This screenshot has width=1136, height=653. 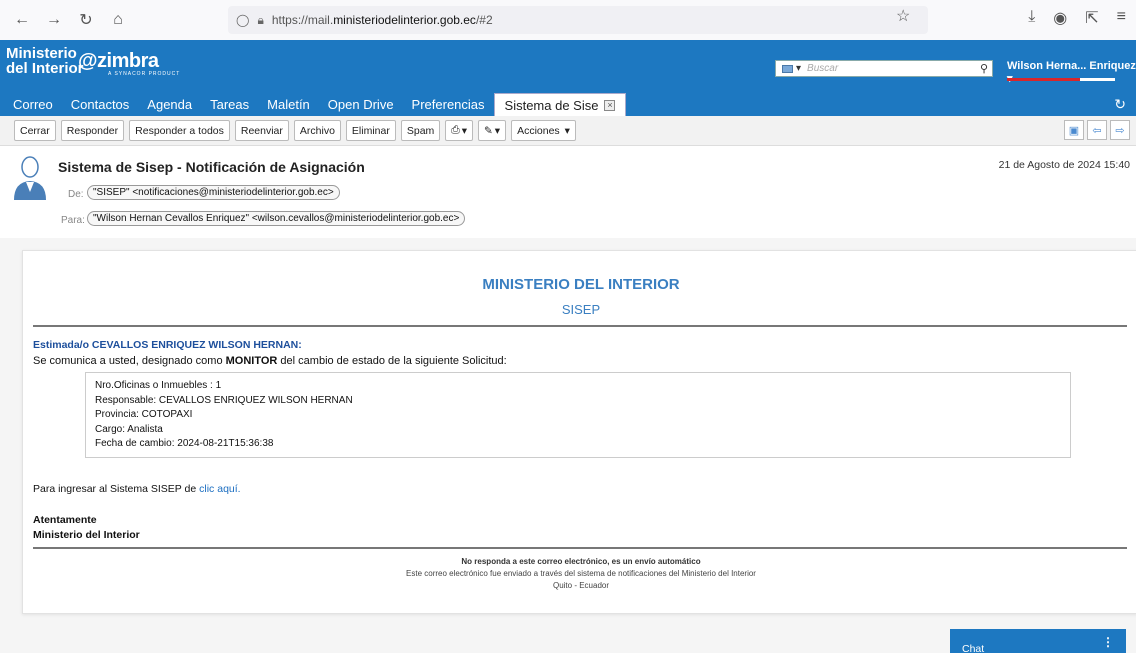 I want to click on org-line2: del Interior, so click(x=45, y=68).